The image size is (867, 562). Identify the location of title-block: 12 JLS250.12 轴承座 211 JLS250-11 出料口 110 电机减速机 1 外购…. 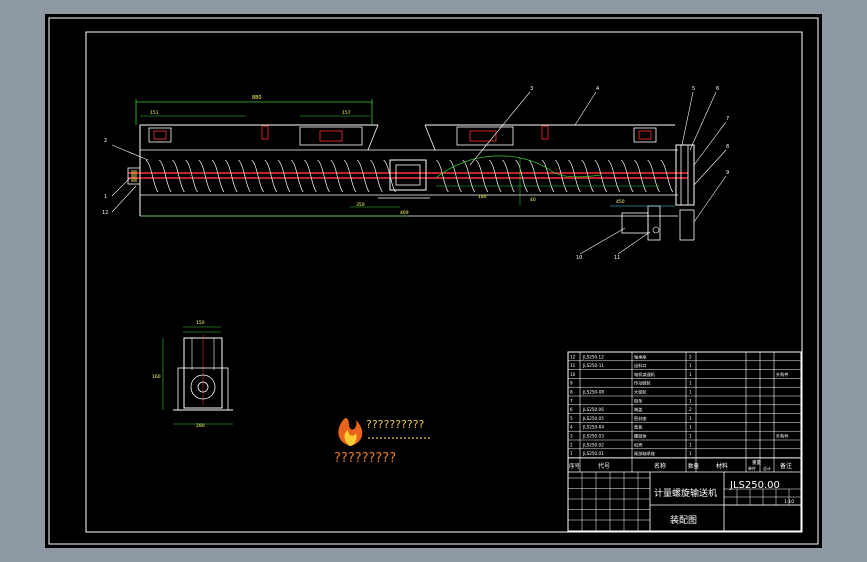
(684, 441).